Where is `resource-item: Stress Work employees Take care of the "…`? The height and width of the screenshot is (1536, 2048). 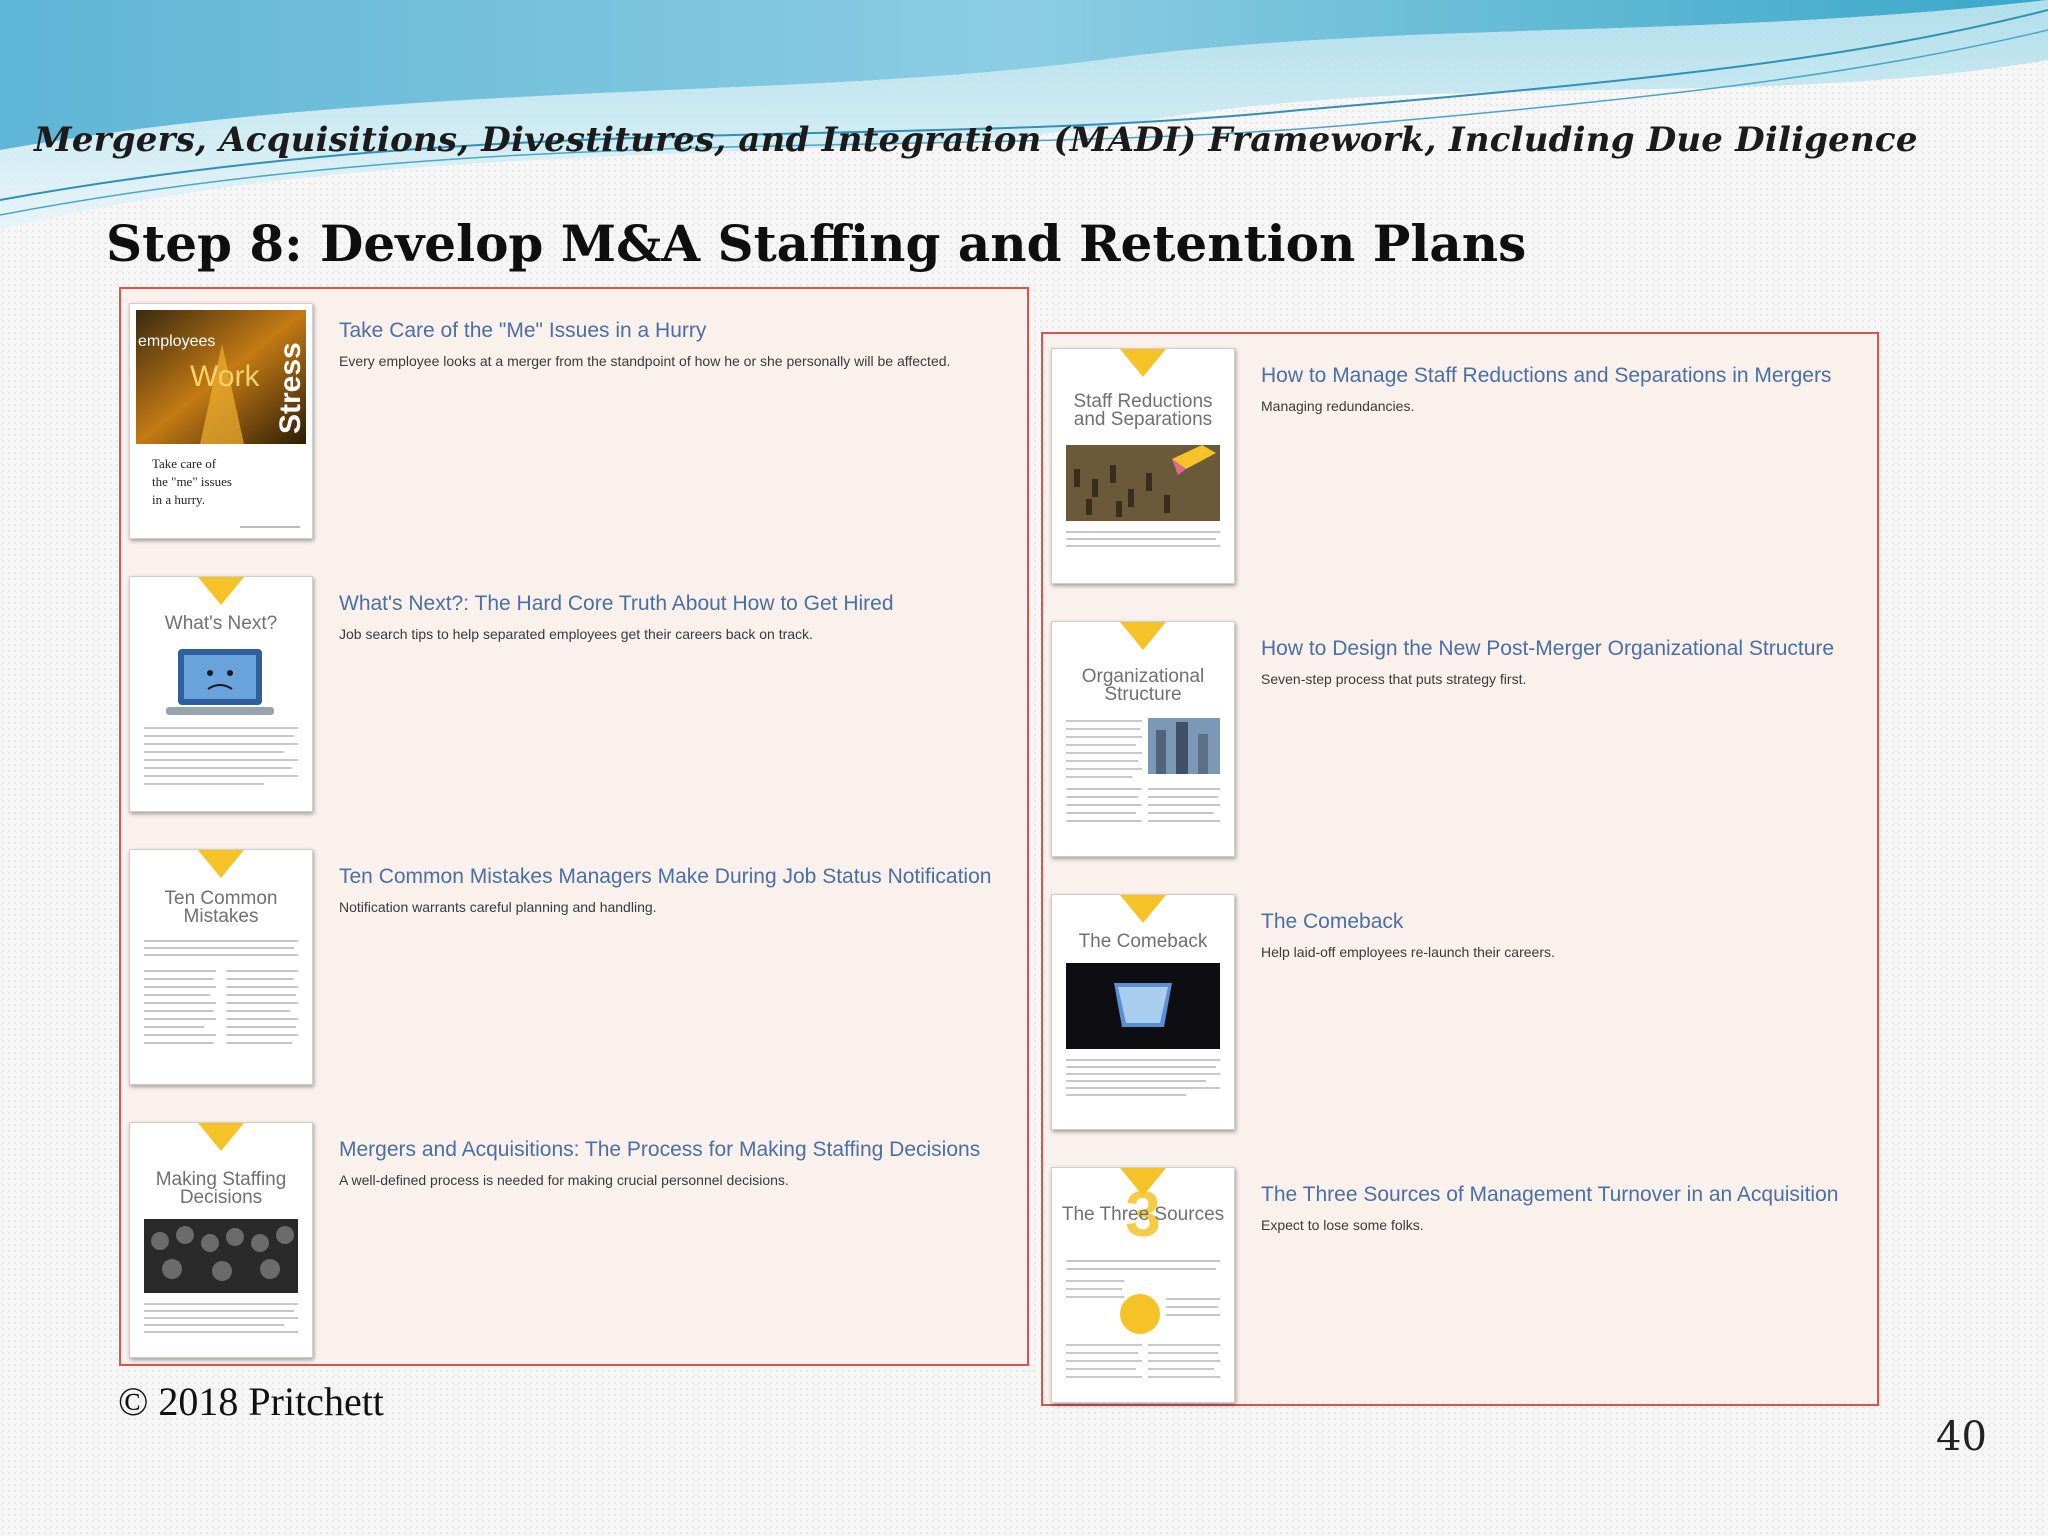
resource-item: Stress Work employees Take care of the "… is located at coordinates (574, 423).